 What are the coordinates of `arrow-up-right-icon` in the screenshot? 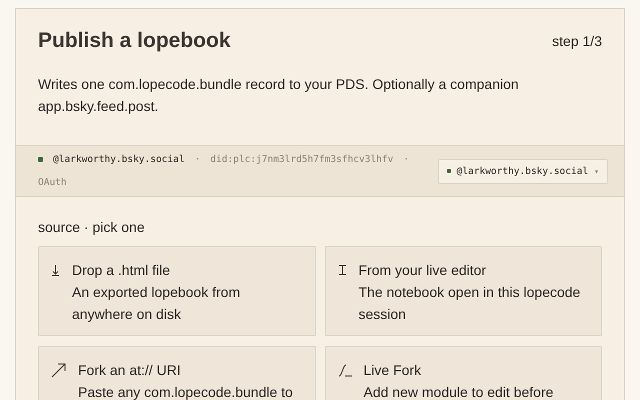 It's located at (58, 370).